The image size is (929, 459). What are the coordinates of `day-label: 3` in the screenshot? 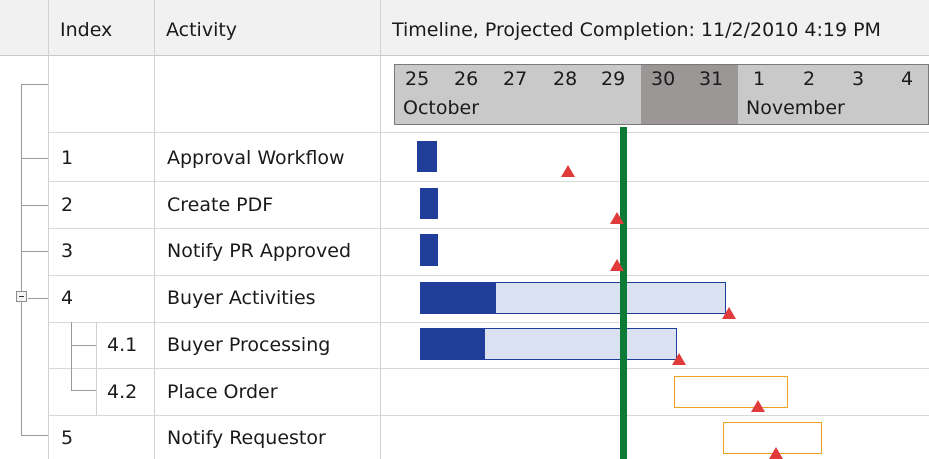 It's located at (858, 79).